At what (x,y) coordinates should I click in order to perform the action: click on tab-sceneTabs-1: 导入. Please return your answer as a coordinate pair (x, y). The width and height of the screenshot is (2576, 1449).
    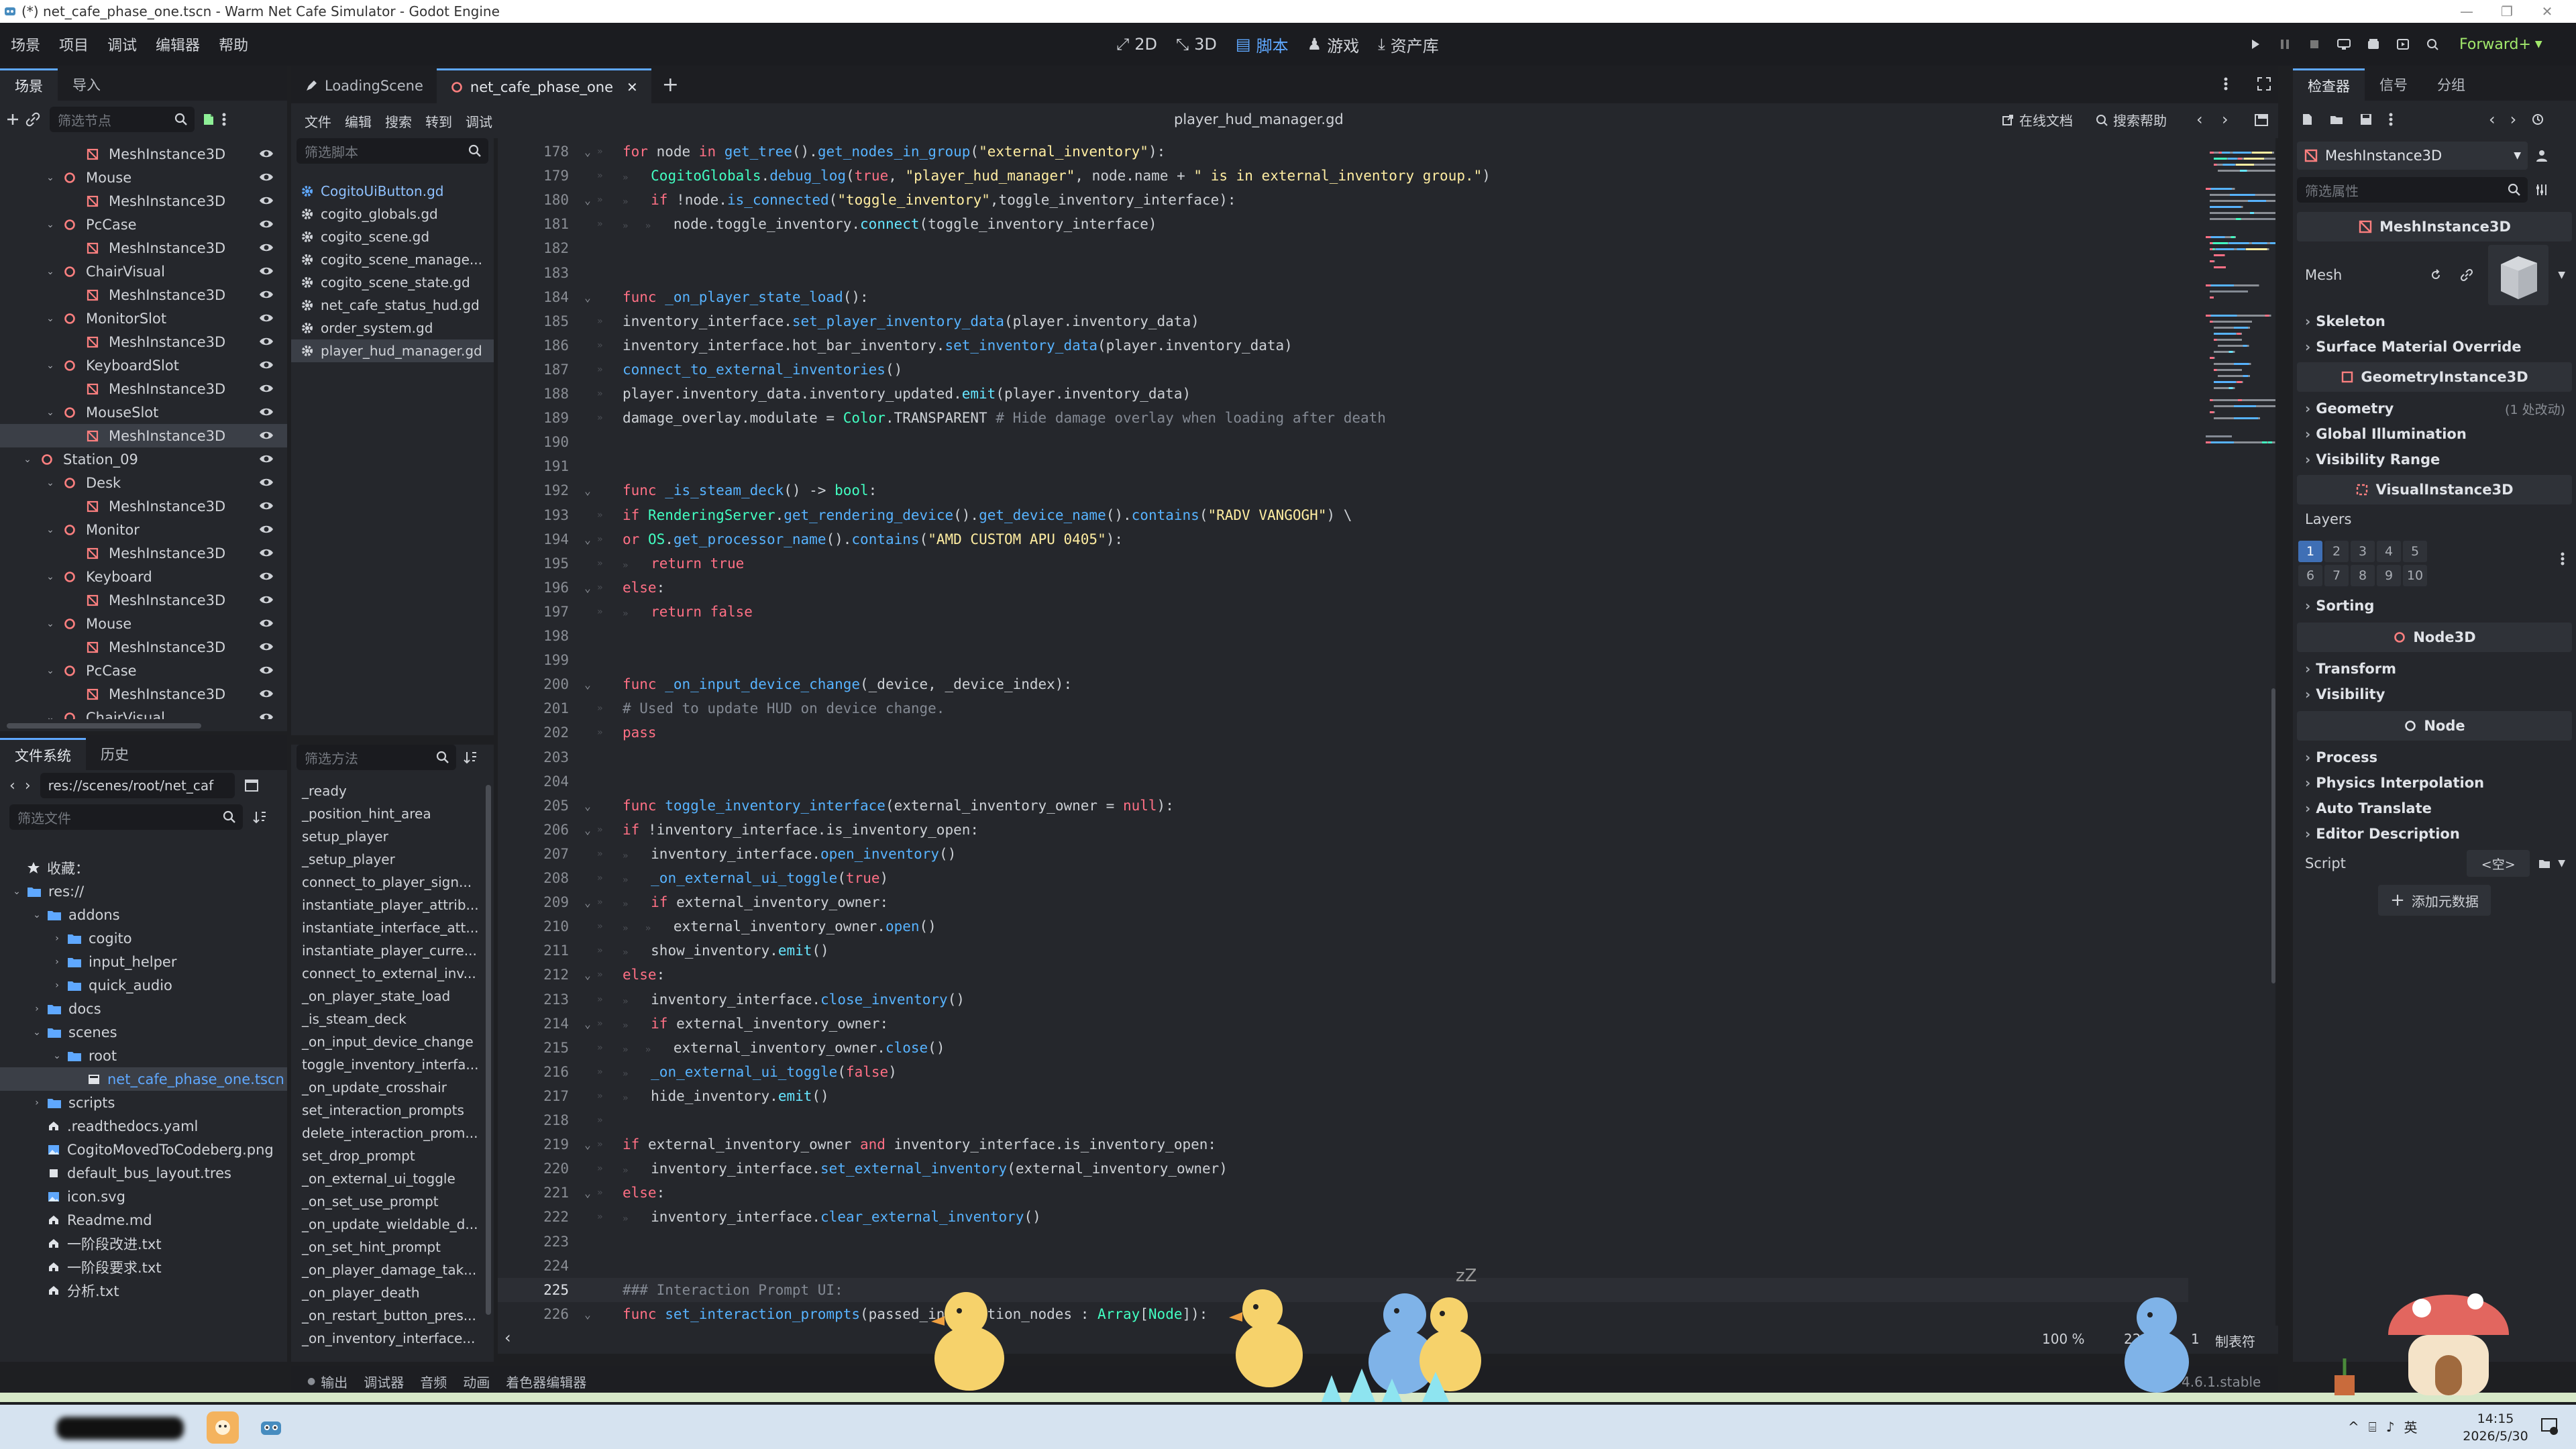
    Looking at the image, I should click on (86, 84).